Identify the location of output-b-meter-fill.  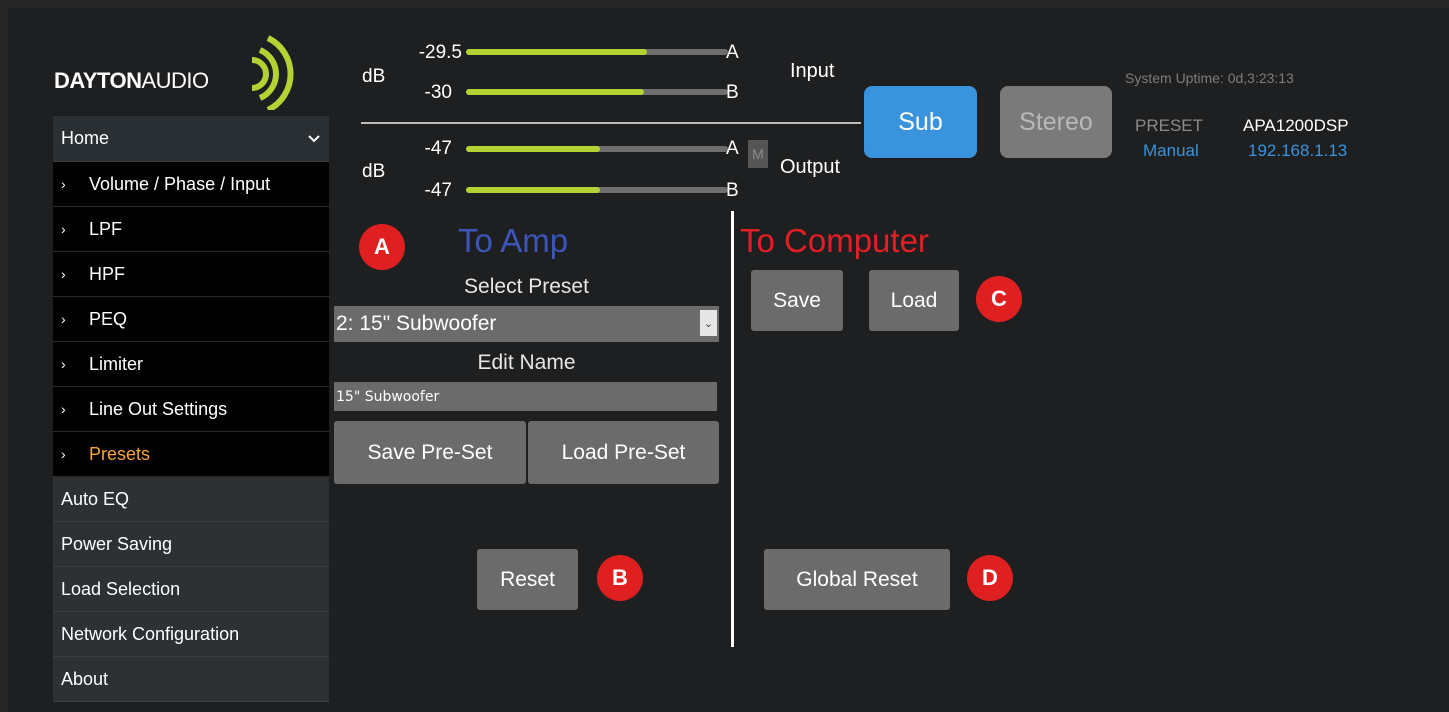
(533, 190).